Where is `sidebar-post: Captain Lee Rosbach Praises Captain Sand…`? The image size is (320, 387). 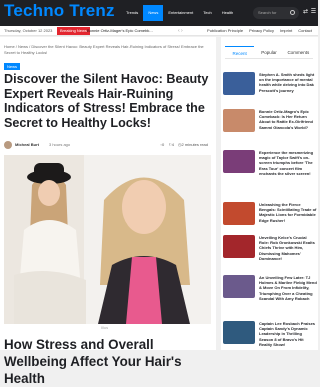
sidebar-post: Captain Lee Rosbach Praises Captain Sand… is located at coordinates (269, 336).